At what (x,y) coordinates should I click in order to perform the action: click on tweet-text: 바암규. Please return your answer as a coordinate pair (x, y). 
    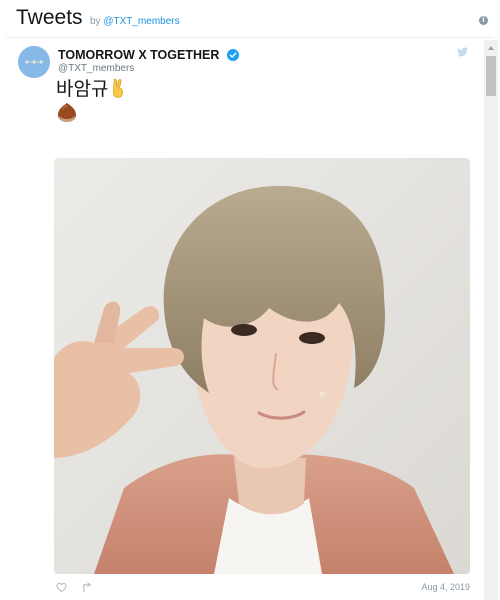
    Looking at the image, I should click on (91, 89).